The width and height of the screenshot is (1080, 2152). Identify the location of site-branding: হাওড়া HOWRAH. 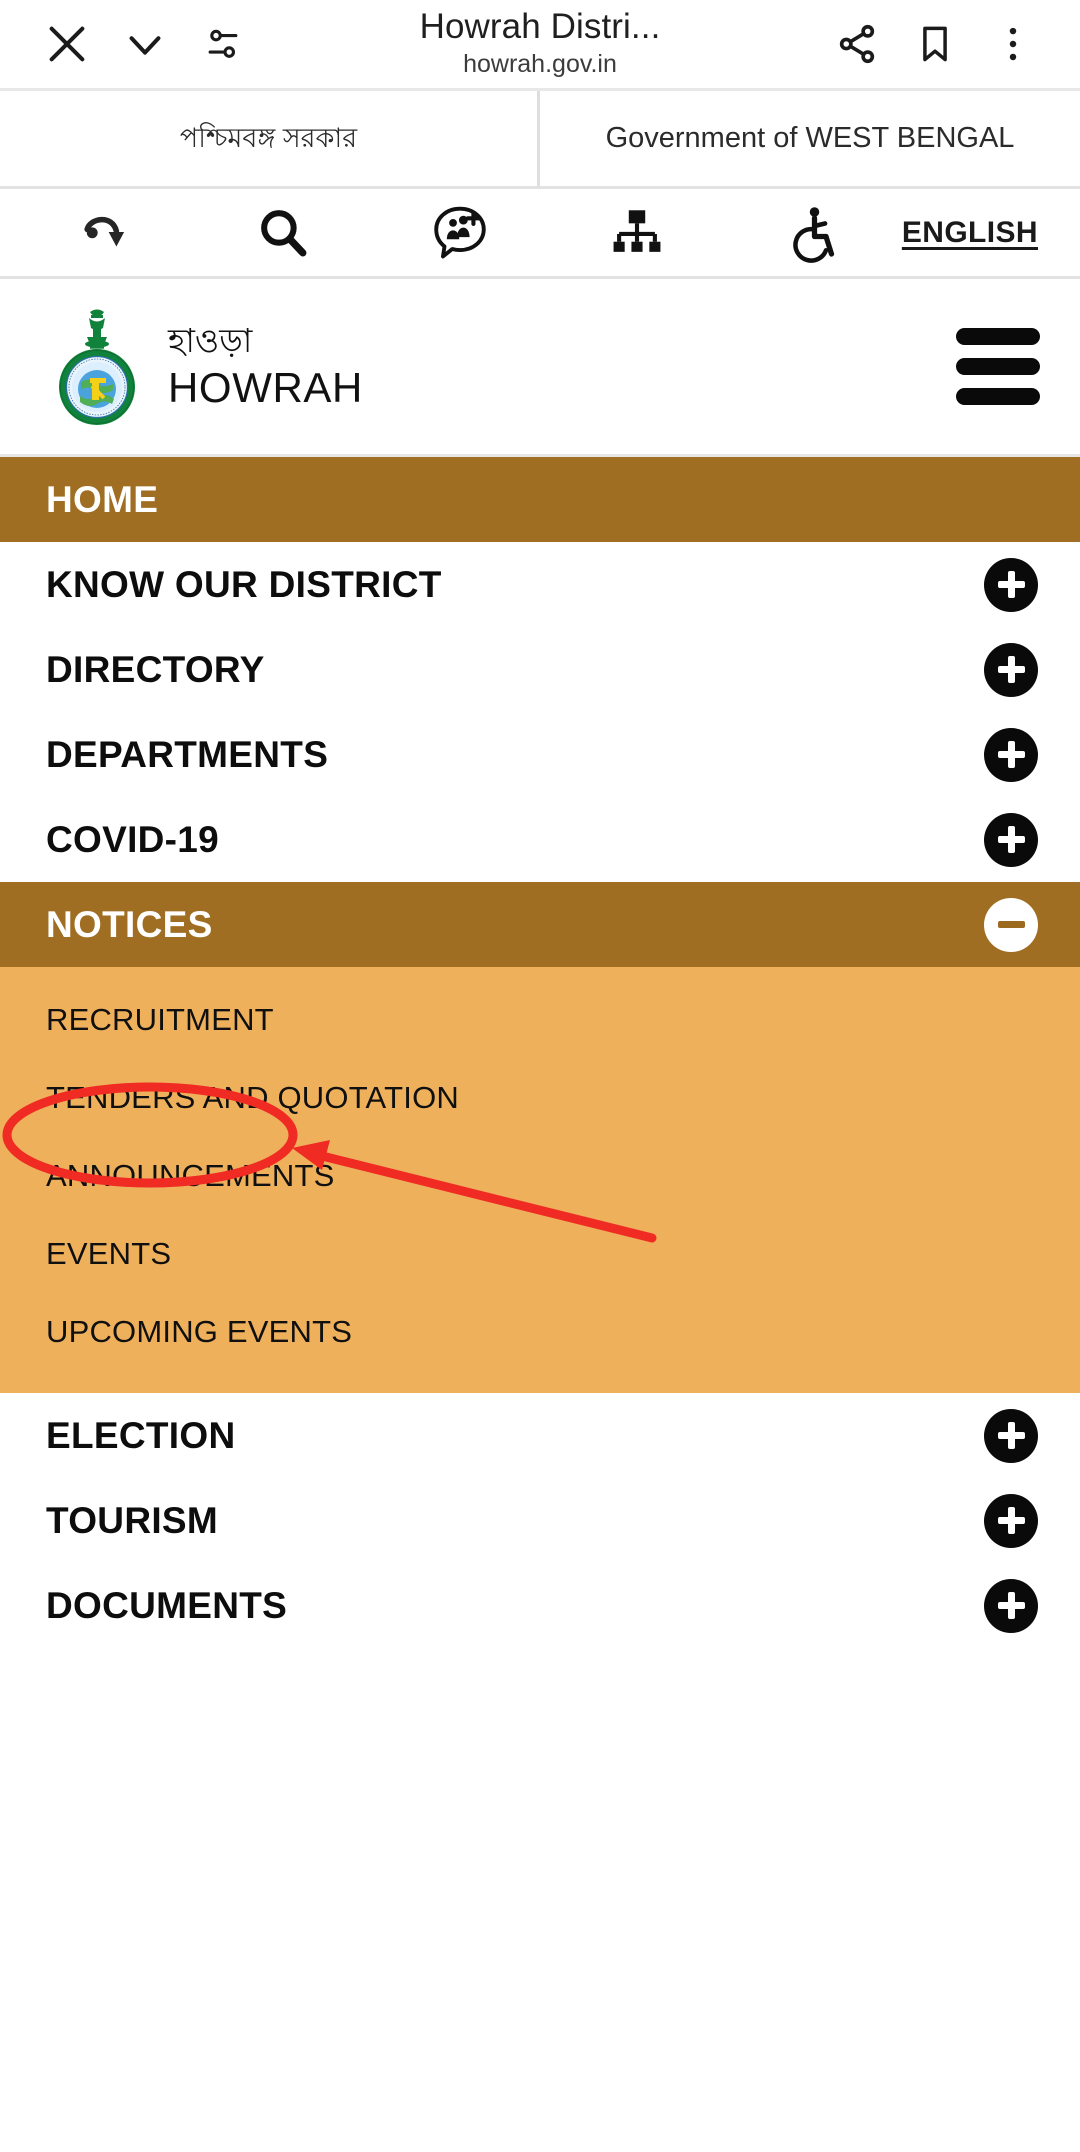
(540, 368).